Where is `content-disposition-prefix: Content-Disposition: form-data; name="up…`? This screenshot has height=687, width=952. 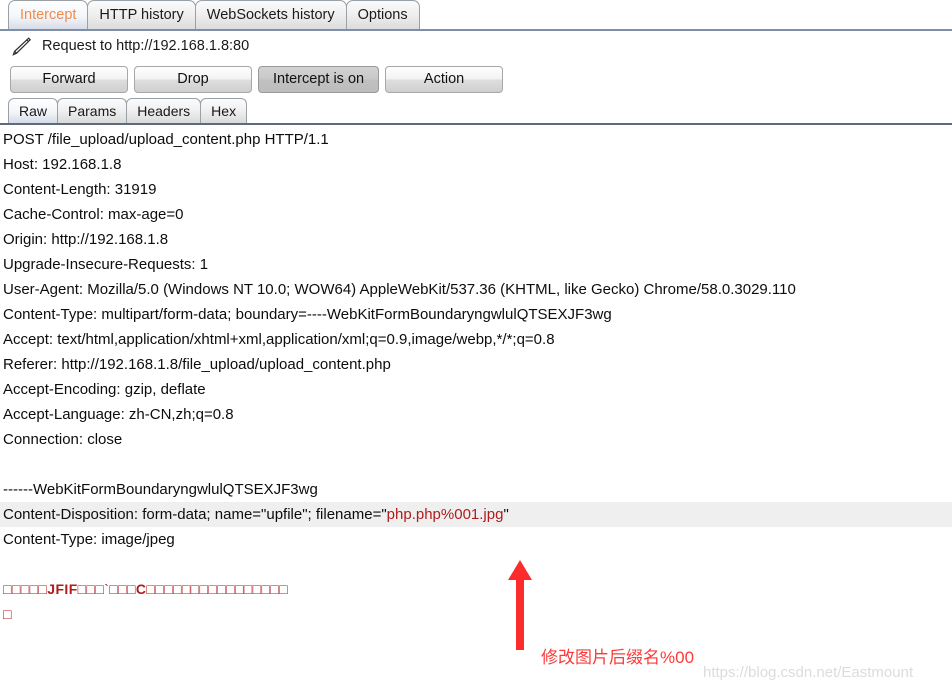
content-disposition-prefix: Content-Disposition: form-data; name="up… is located at coordinates (195, 514).